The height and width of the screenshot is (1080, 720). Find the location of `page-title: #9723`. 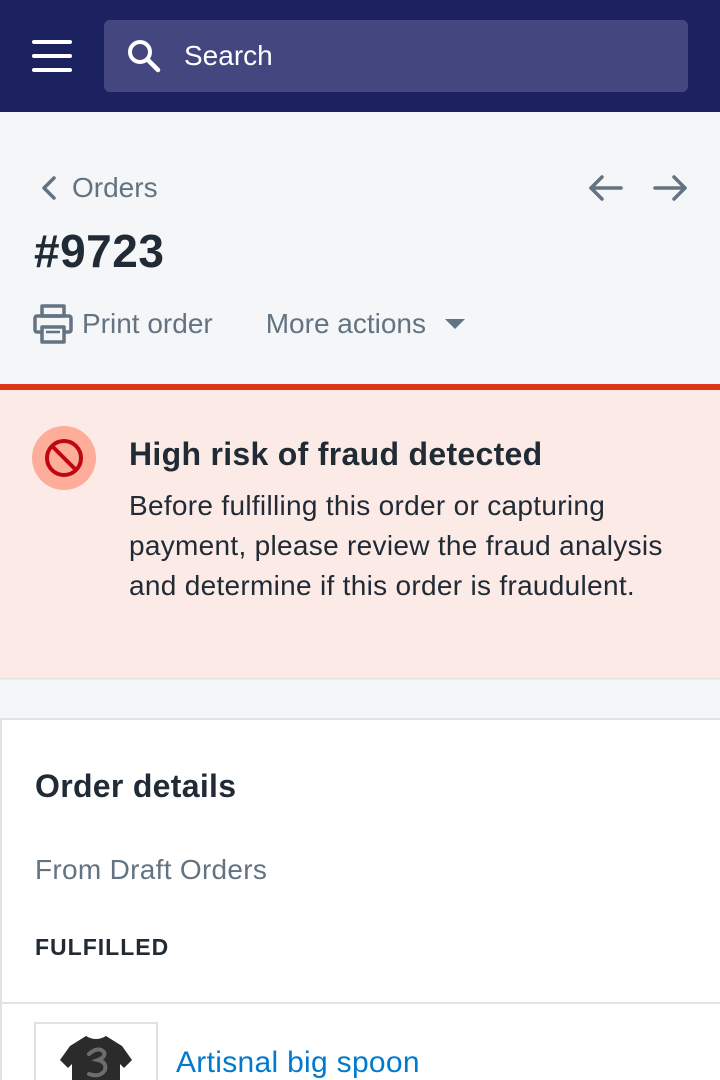

page-title: #9723 is located at coordinates (99, 251).